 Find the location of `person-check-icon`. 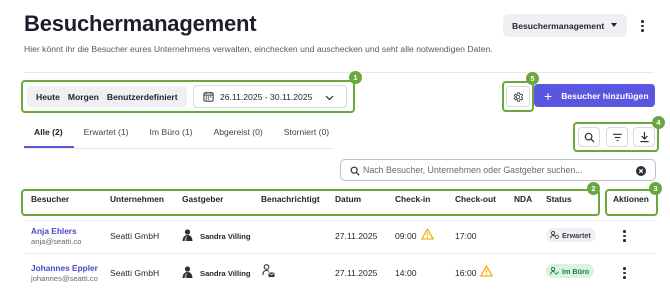

person-check-icon is located at coordinates (554, 271).